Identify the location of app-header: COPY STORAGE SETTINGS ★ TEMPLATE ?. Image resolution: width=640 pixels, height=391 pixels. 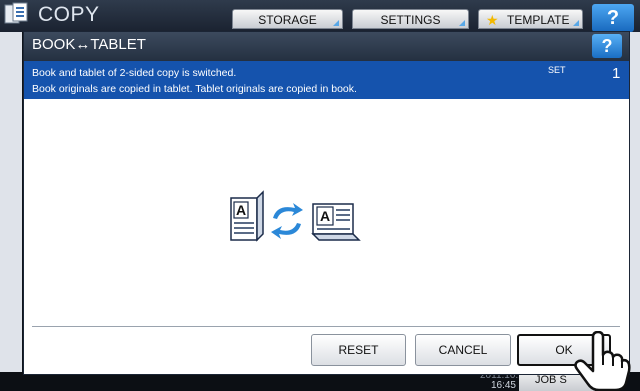
(320, 16).